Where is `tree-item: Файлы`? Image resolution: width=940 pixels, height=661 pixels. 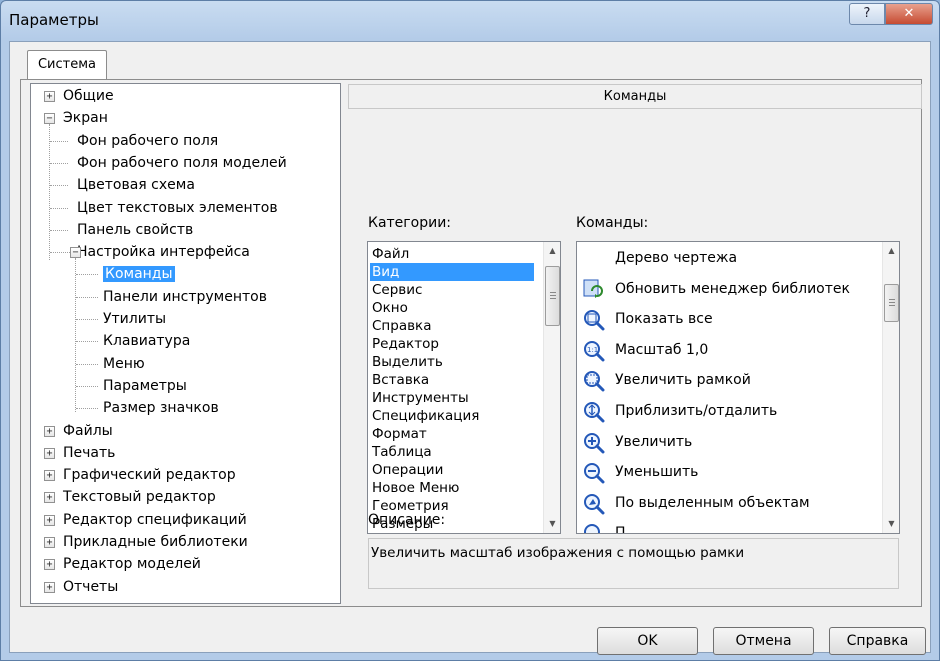
tree-item: Файлы is located at coordinates (88, 431).